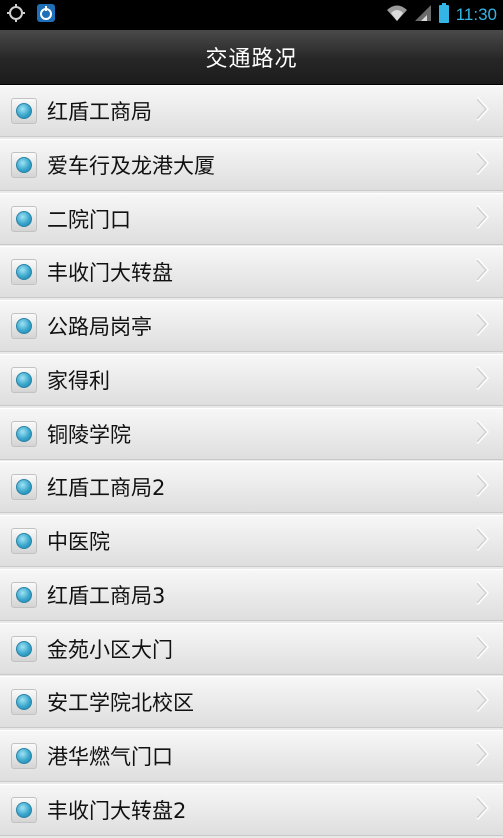 This screenshot has height=838, width=503. I want to click on list-item-label: 红盾工商局3, so click(106, 595).